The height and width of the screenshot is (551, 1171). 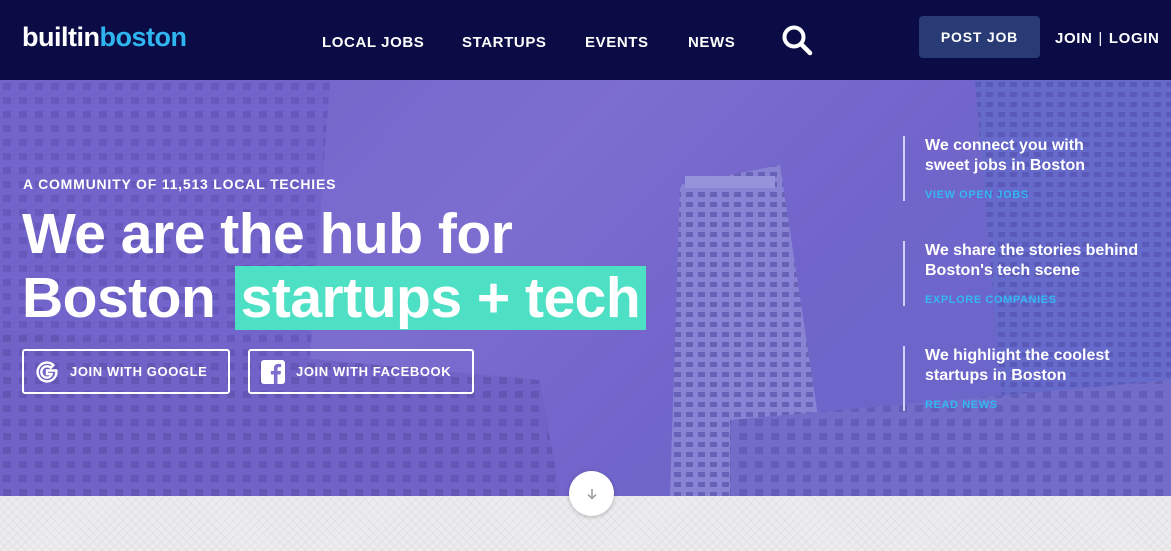 I want to click on logo-built: built, so click(x=49, y=37).